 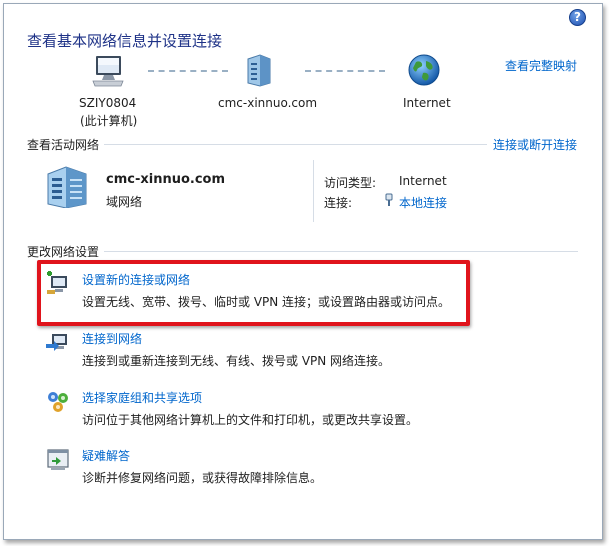 I want to click on full-map-link: 查看完整映射, so click(x=541, y=65).